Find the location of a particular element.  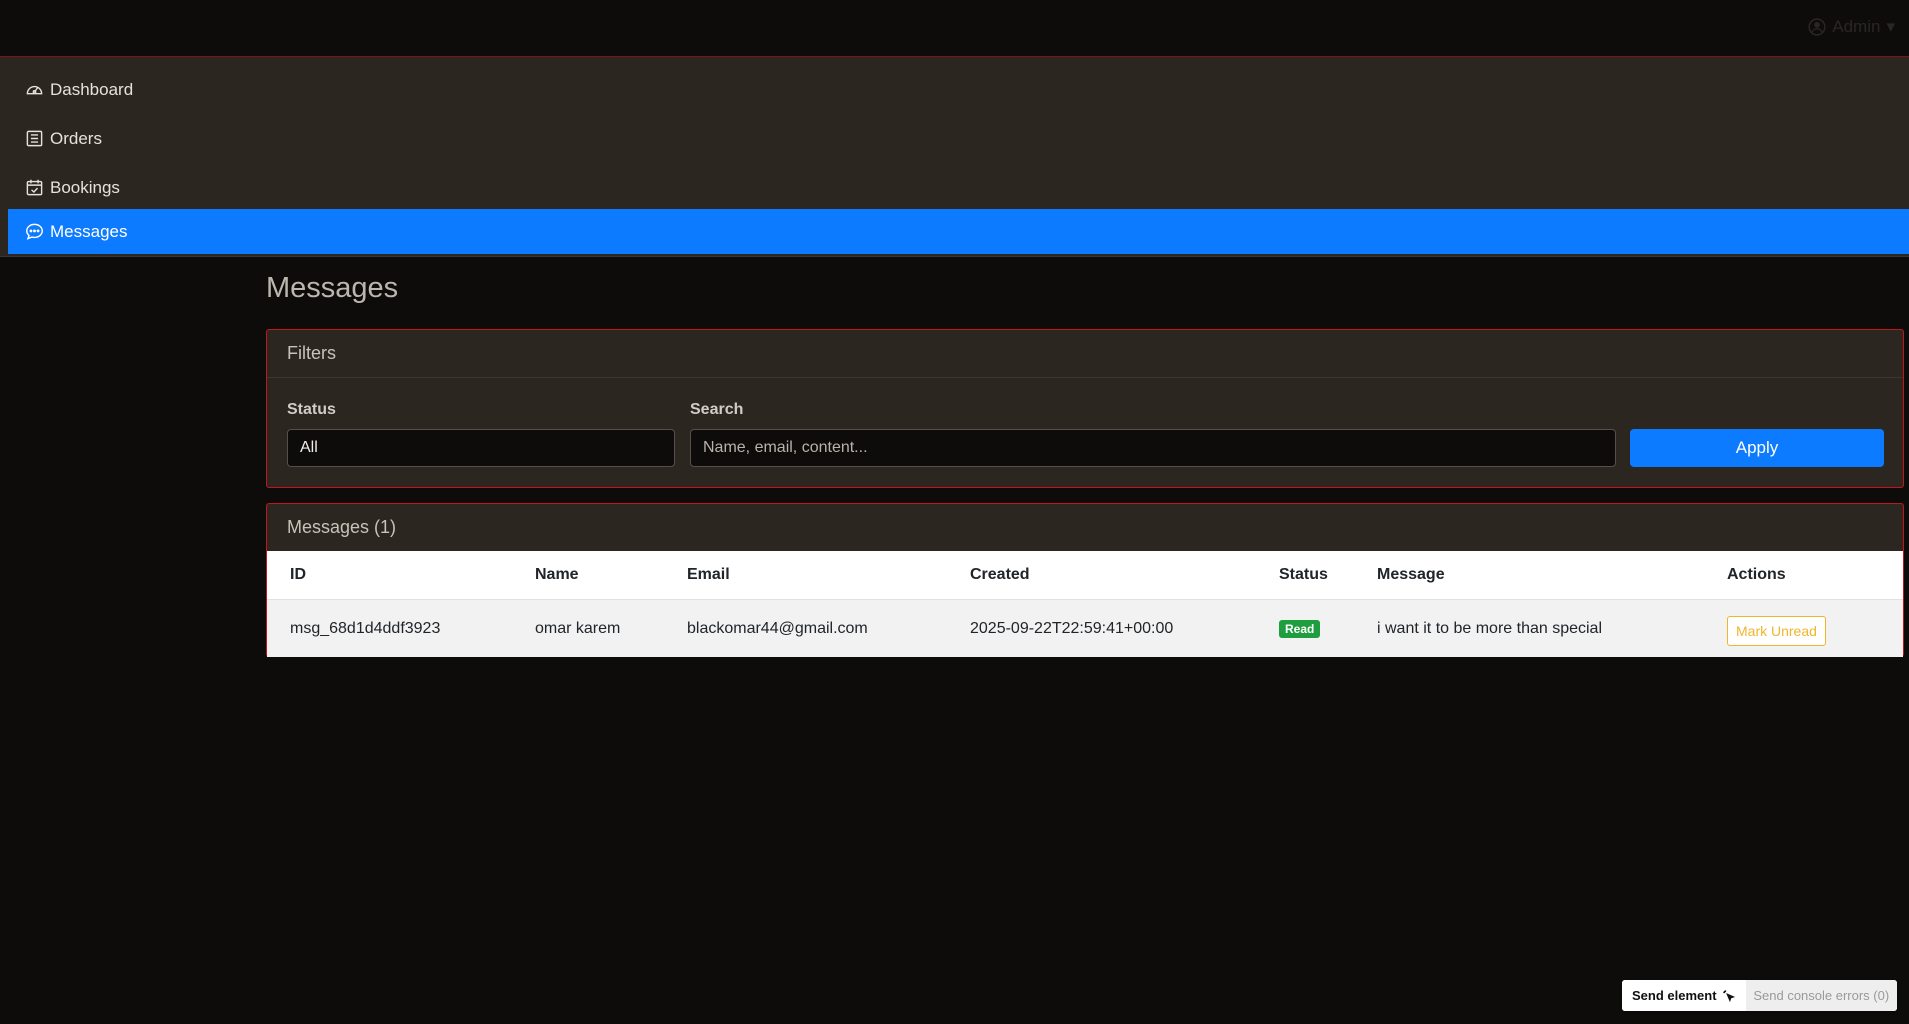

send-element-button: Send element is located at coordinates (1684, 995).